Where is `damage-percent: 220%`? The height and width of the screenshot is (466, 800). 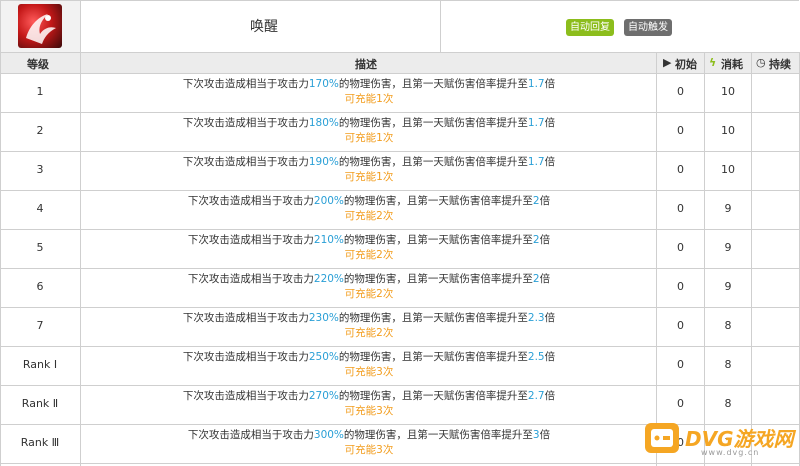 damage-percent: 220% is located at coordinates (328, 279).